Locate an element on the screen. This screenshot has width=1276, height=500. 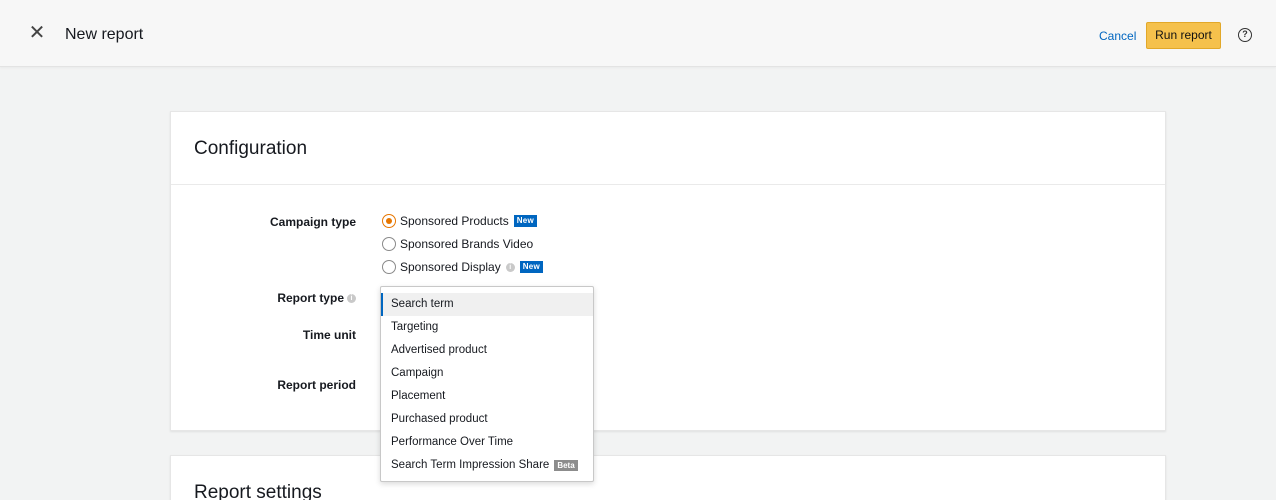
option-search-term: Search term is located at coordinates (487, 304).